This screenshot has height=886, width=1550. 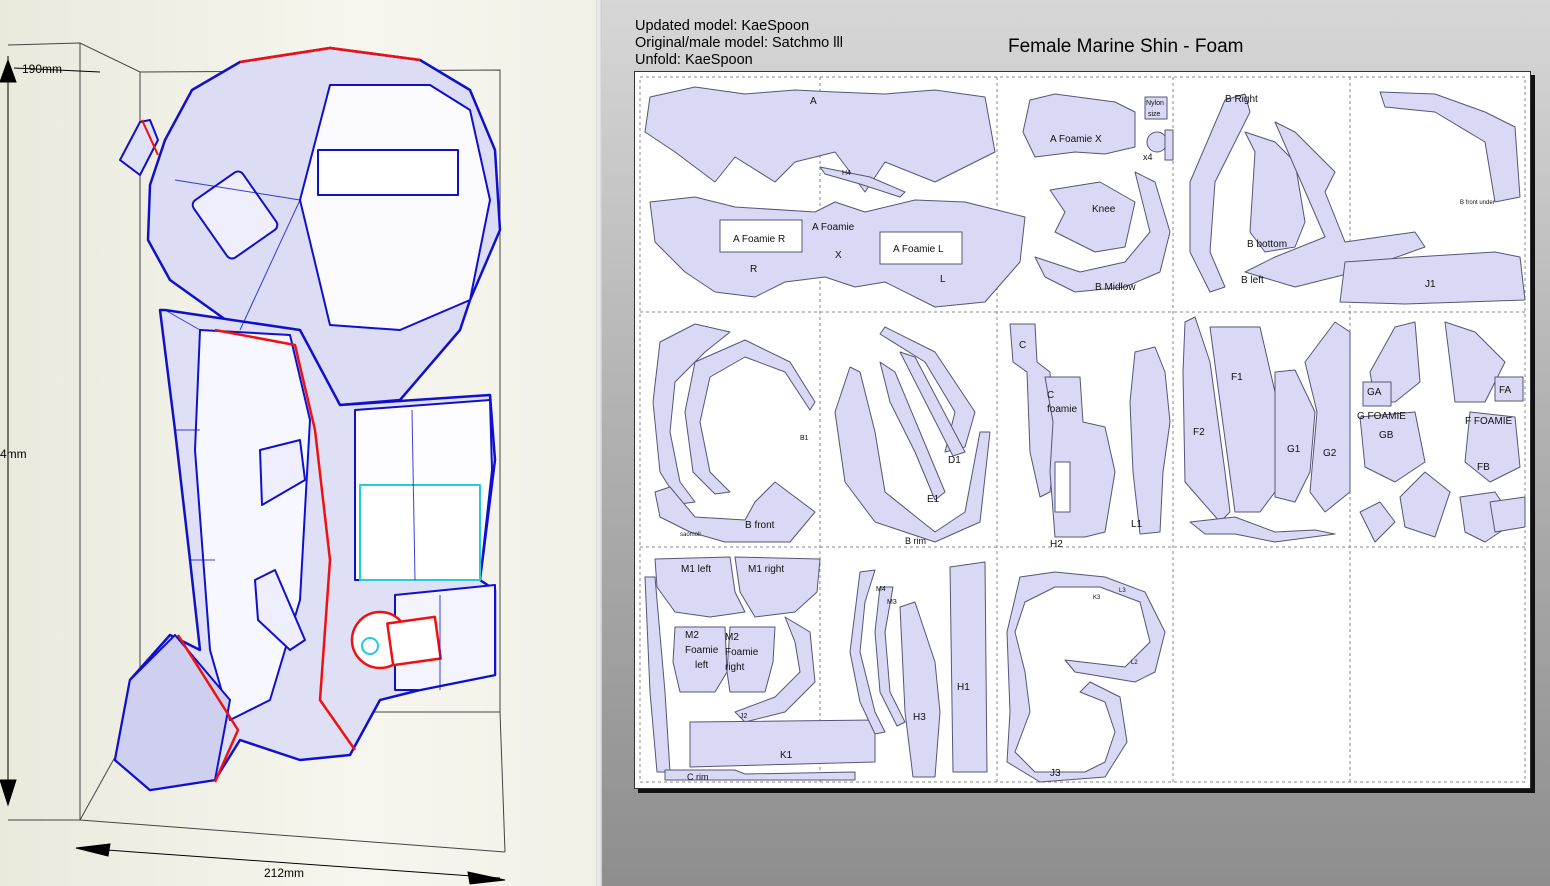 What do you see at coordinates (759, 239) in the screenshot?
I see `label-a-foamie-r: A Foamie R` at bounding box center [759, 239].